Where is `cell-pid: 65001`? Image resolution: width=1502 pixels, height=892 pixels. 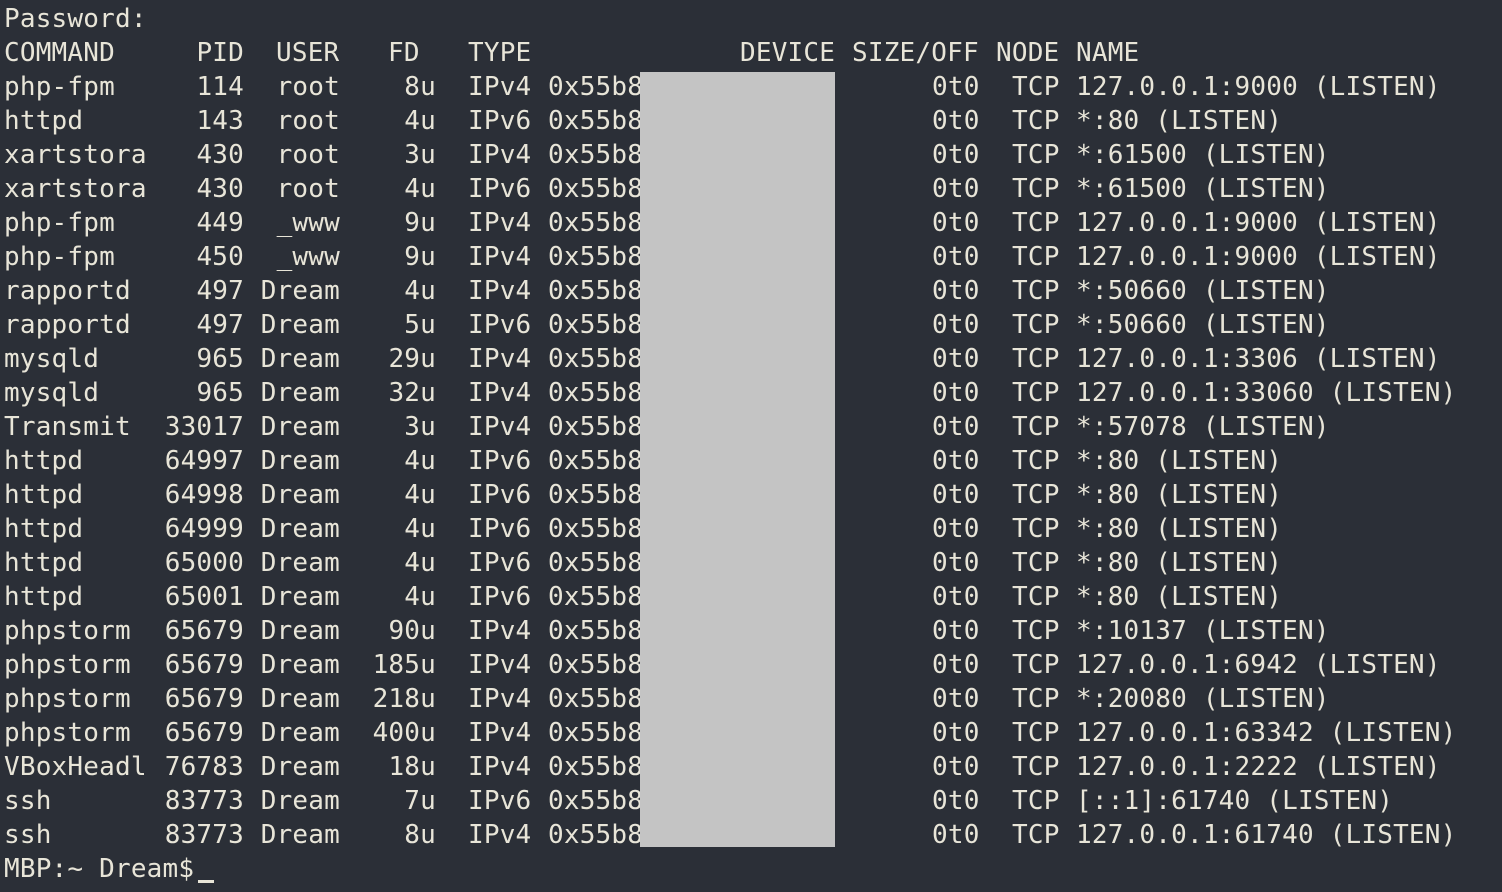 cell-pid: 65001 is located at coordinates (204, 597).